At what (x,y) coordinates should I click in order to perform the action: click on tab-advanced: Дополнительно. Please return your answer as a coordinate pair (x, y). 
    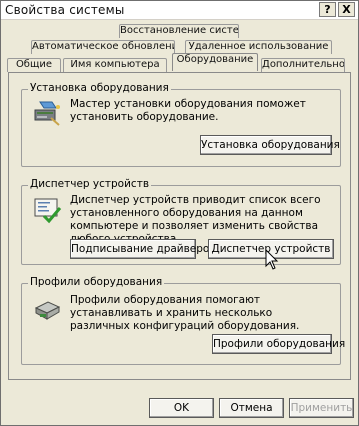
    Looking at the image, I should click on (303, 65).